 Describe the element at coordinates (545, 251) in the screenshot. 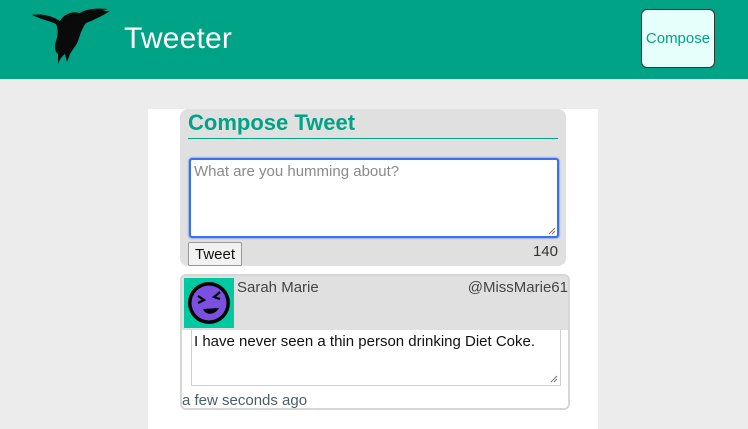

I see `char-counter: 140` at that location.